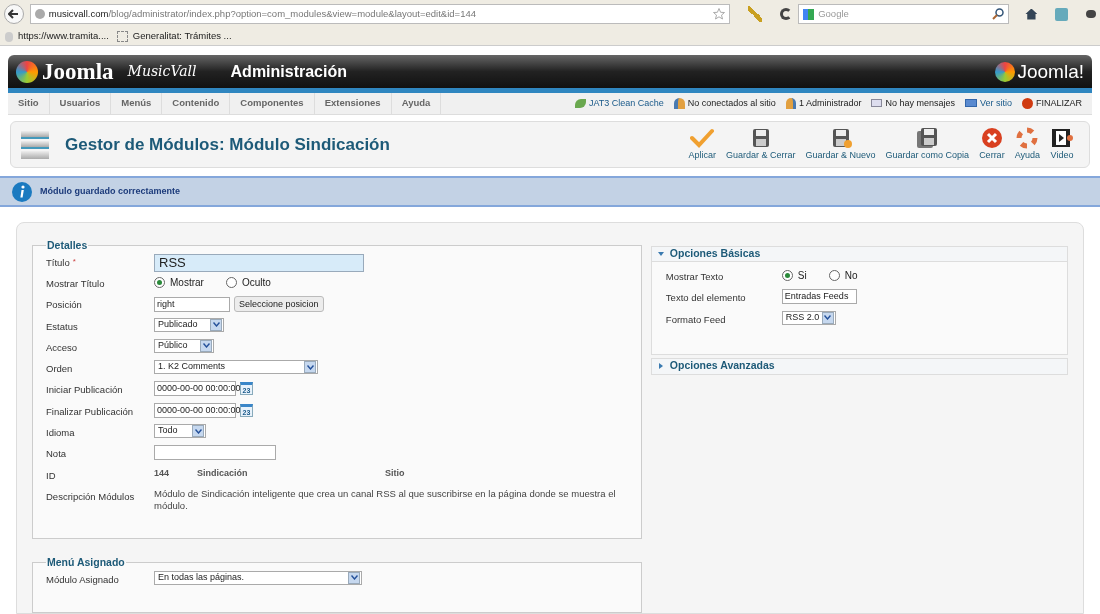 The width and height of the screenshot is (1100, 614). Describe the element at coordinates (80, 103) in the screenshot. I see `menu-item: Usuarios` at that location.